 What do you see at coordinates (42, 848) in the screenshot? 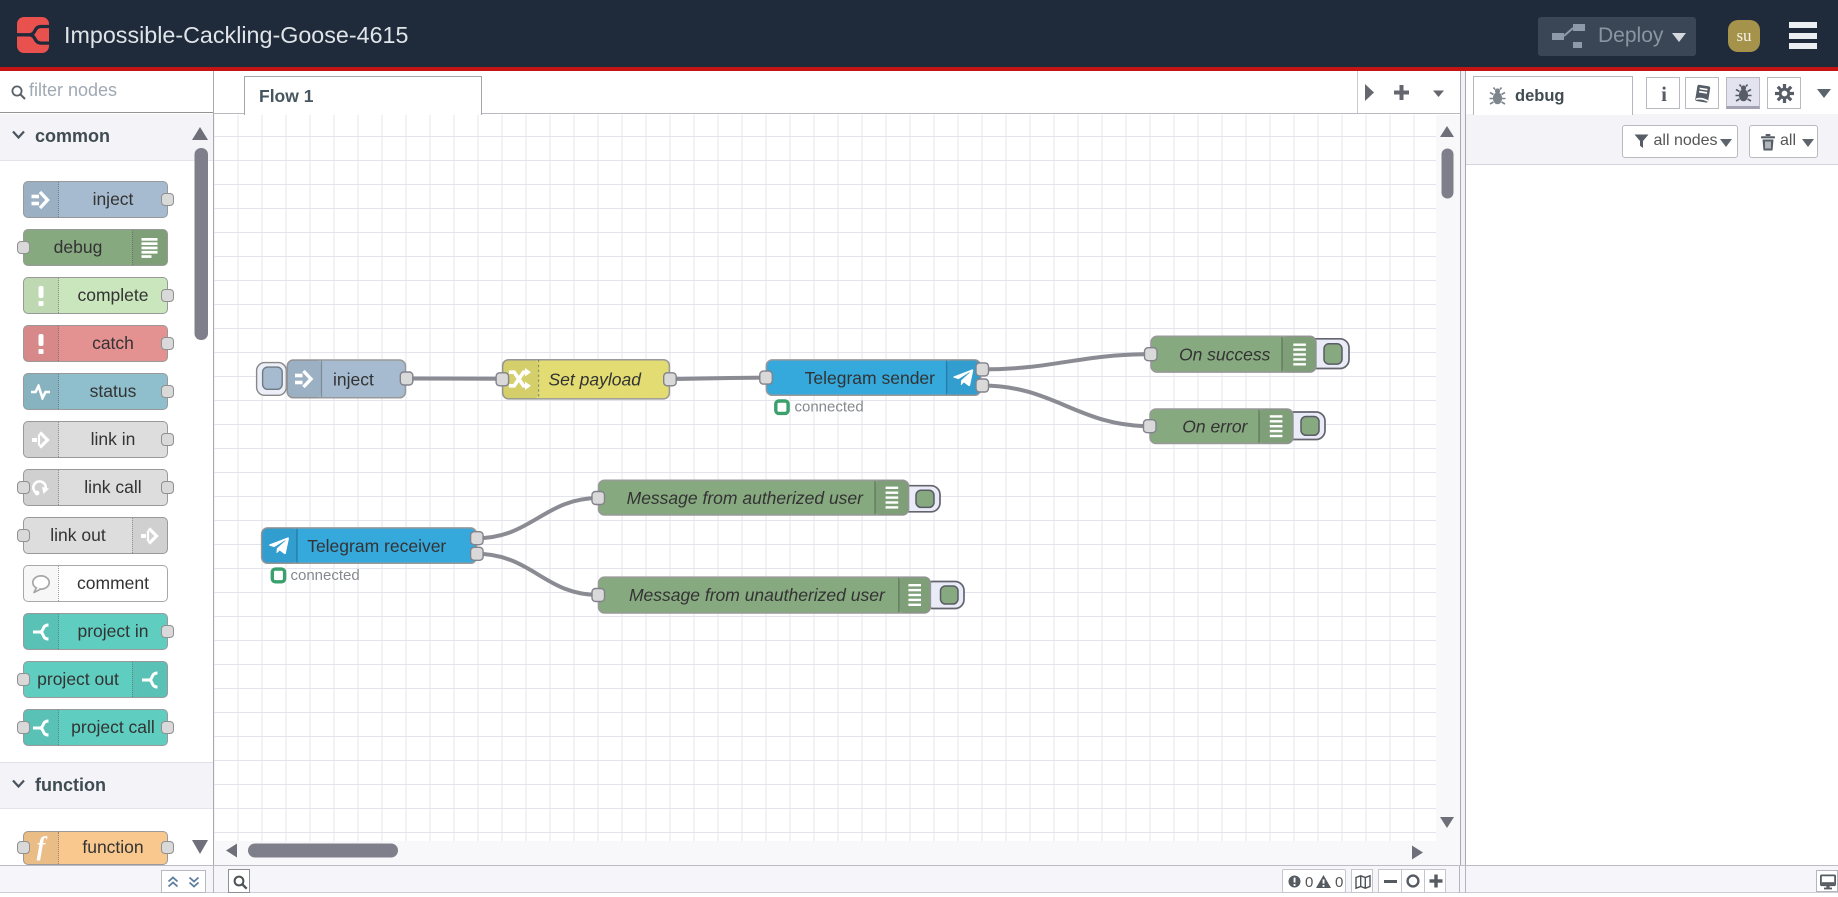
I see `svg-text: f` at bounding box center [42, 848].